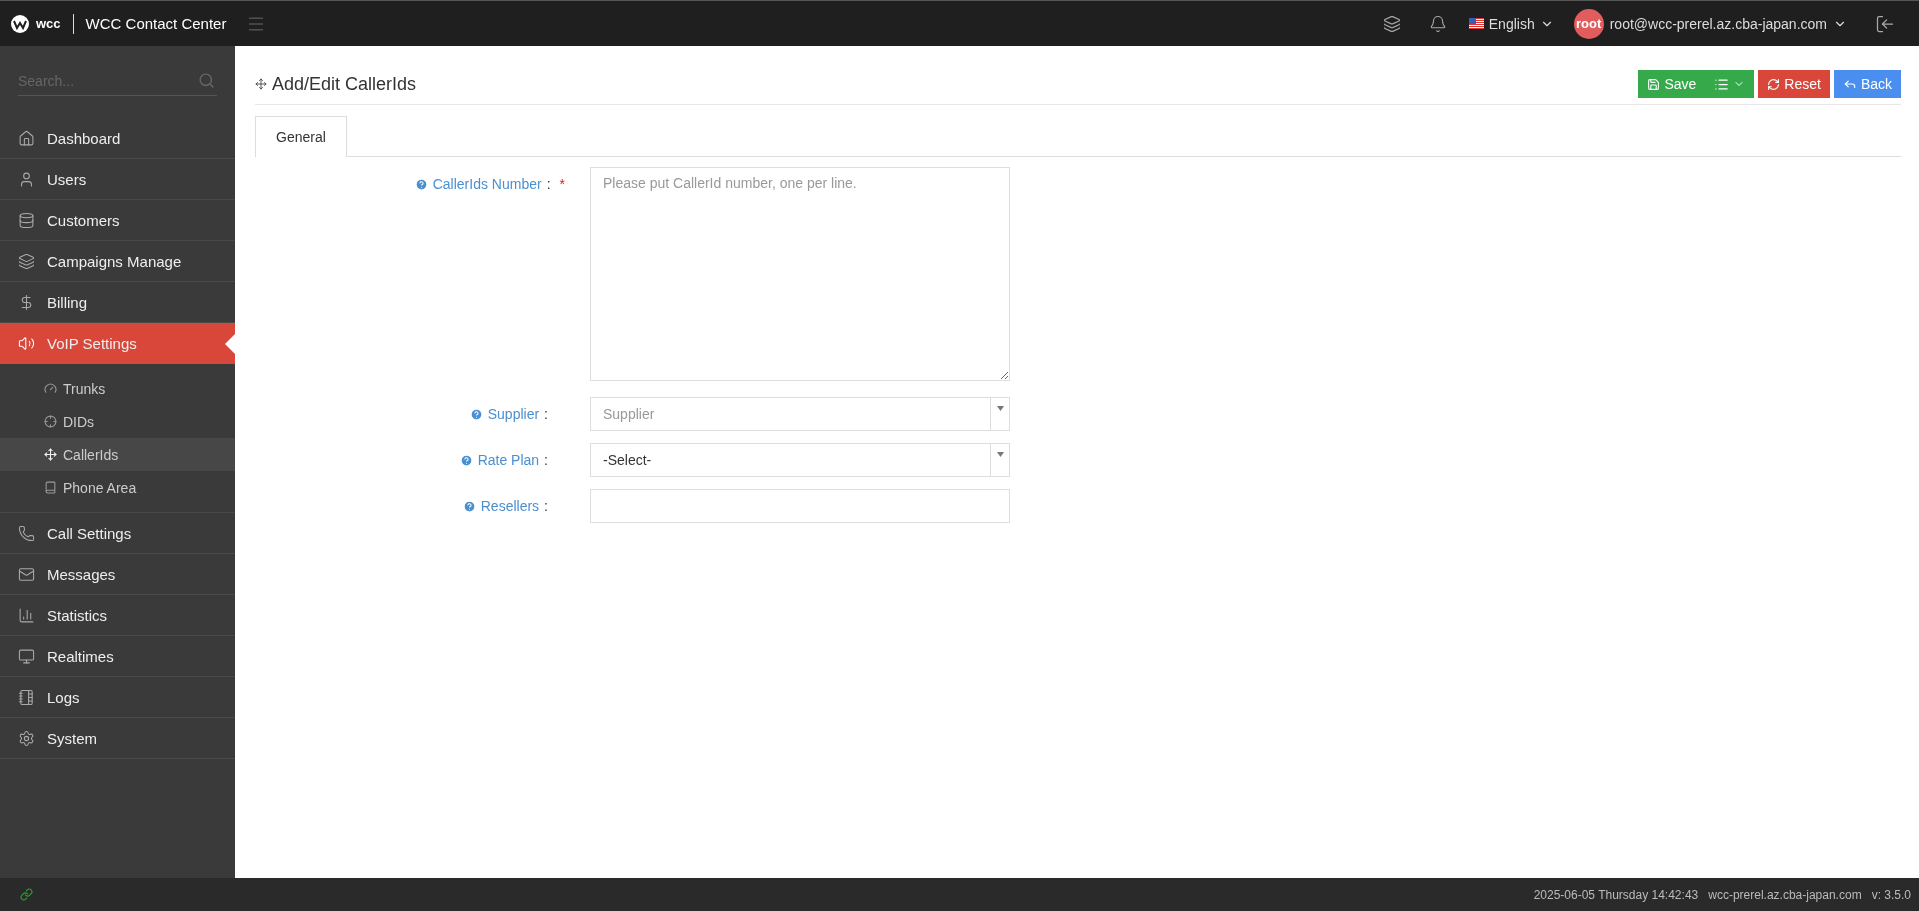 This screenshot has width=1919, height=911. I want to click on user-menu: root@wcc-prerel.az.cba-japan.com, so click(1728, 23).